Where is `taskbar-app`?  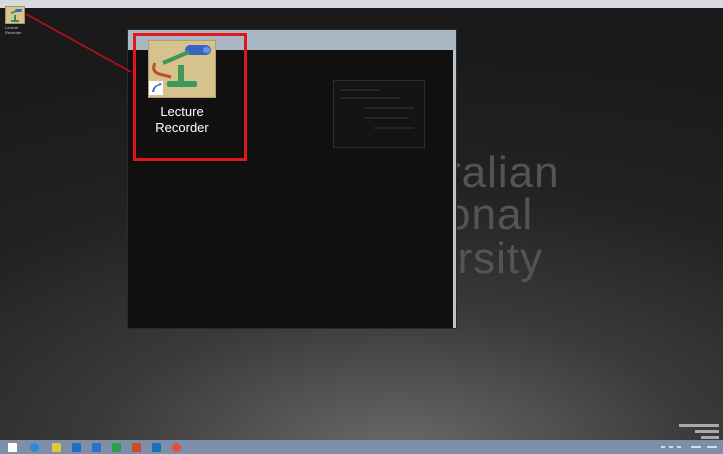 taskbar-app is located at coordinates (156, 447).